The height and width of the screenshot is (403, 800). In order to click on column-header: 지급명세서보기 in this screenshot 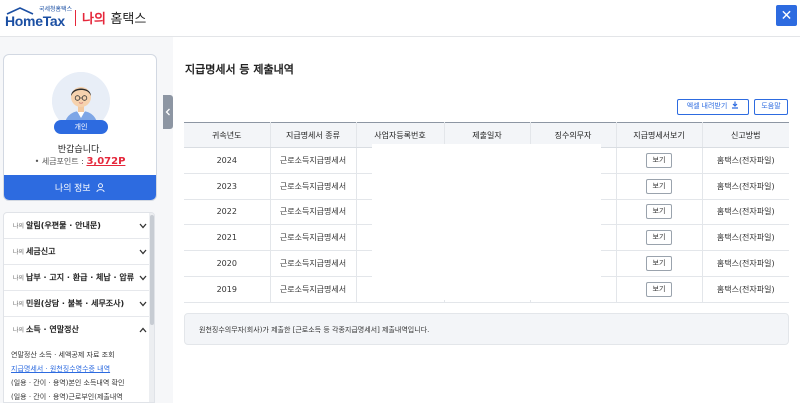, I will do `click(659, 135)`.